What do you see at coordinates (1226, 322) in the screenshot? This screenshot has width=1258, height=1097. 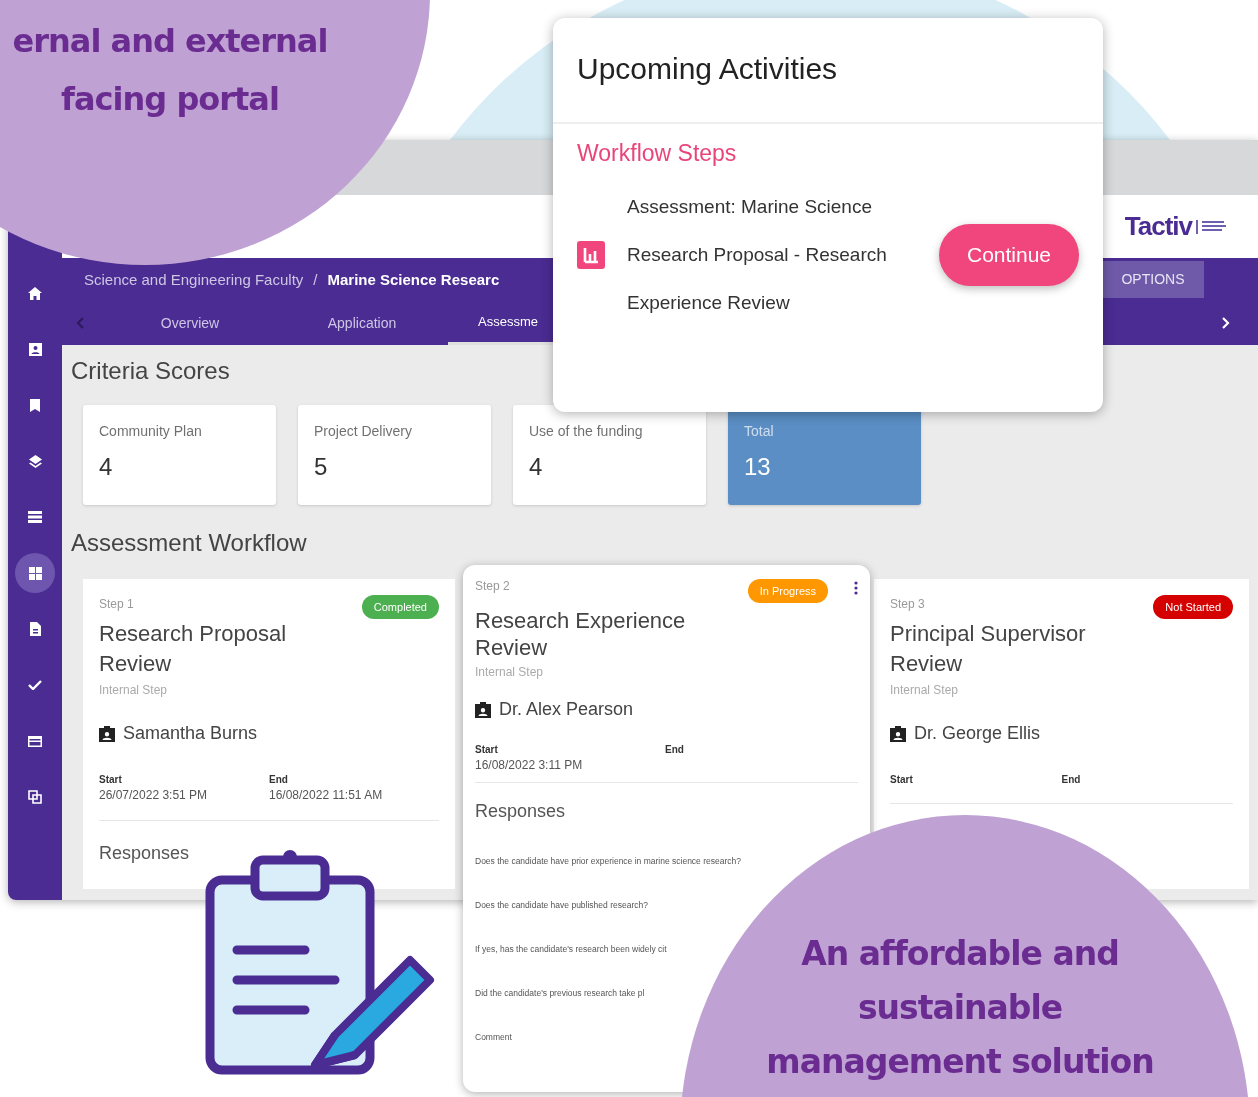 I see `chevron-right-icon` at bounding box center [1226, 322].